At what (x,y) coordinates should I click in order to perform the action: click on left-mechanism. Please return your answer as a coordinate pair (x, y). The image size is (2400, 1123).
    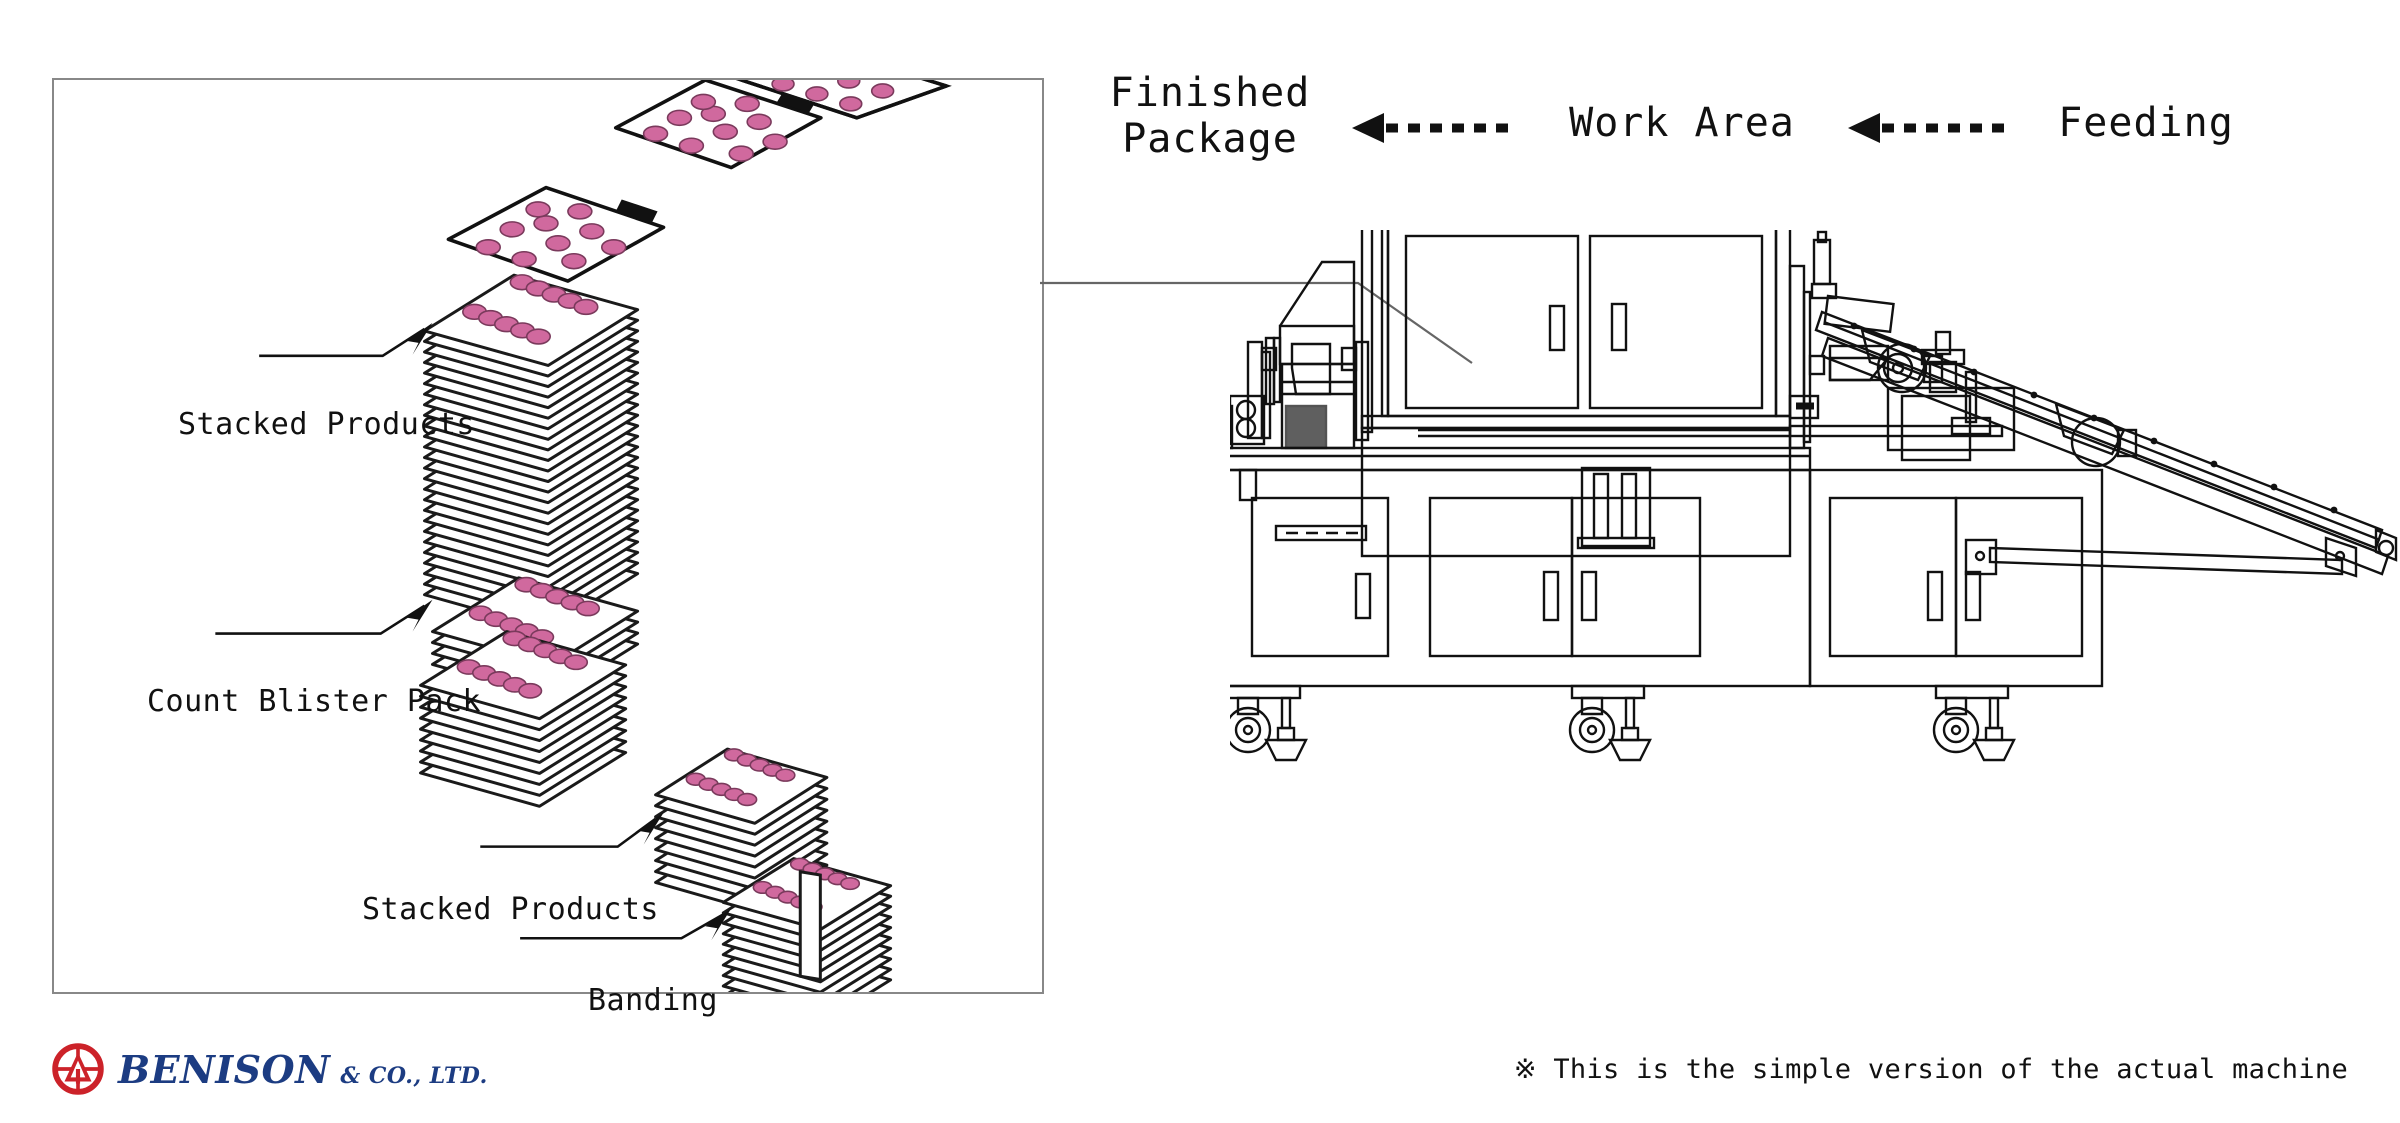
    Looking at the image, I should click on (1300, 355).